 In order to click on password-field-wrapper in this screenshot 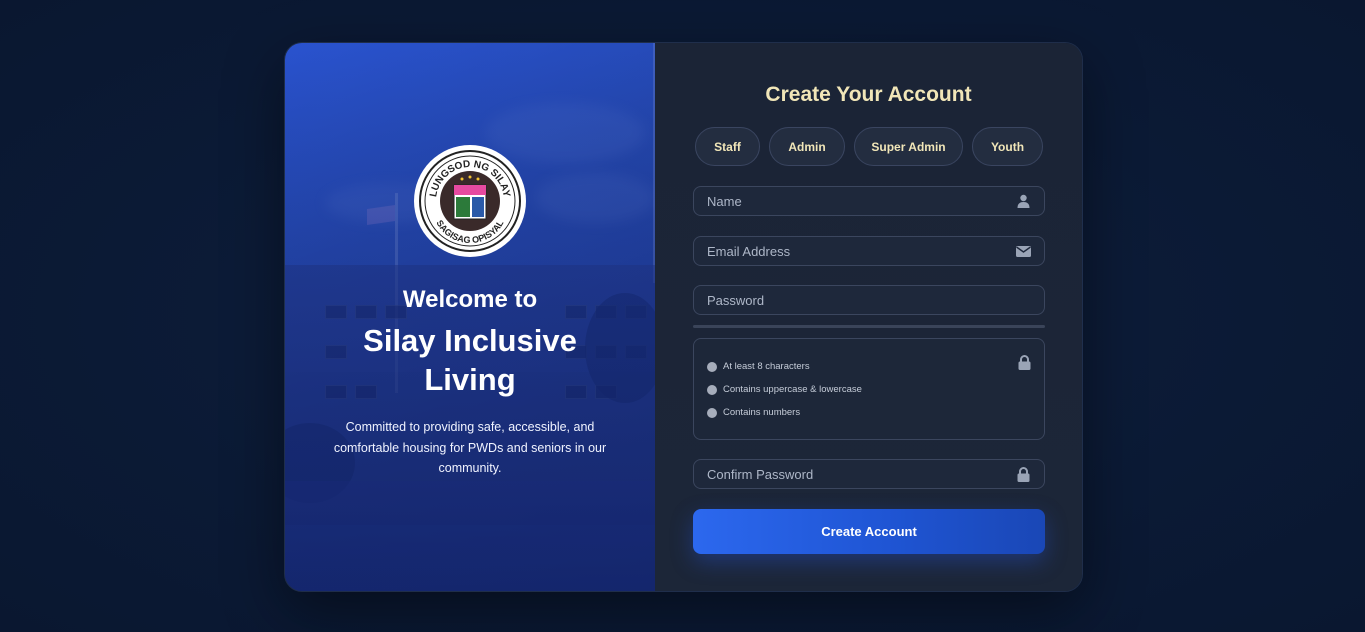, I will do `click(869, 300)`.